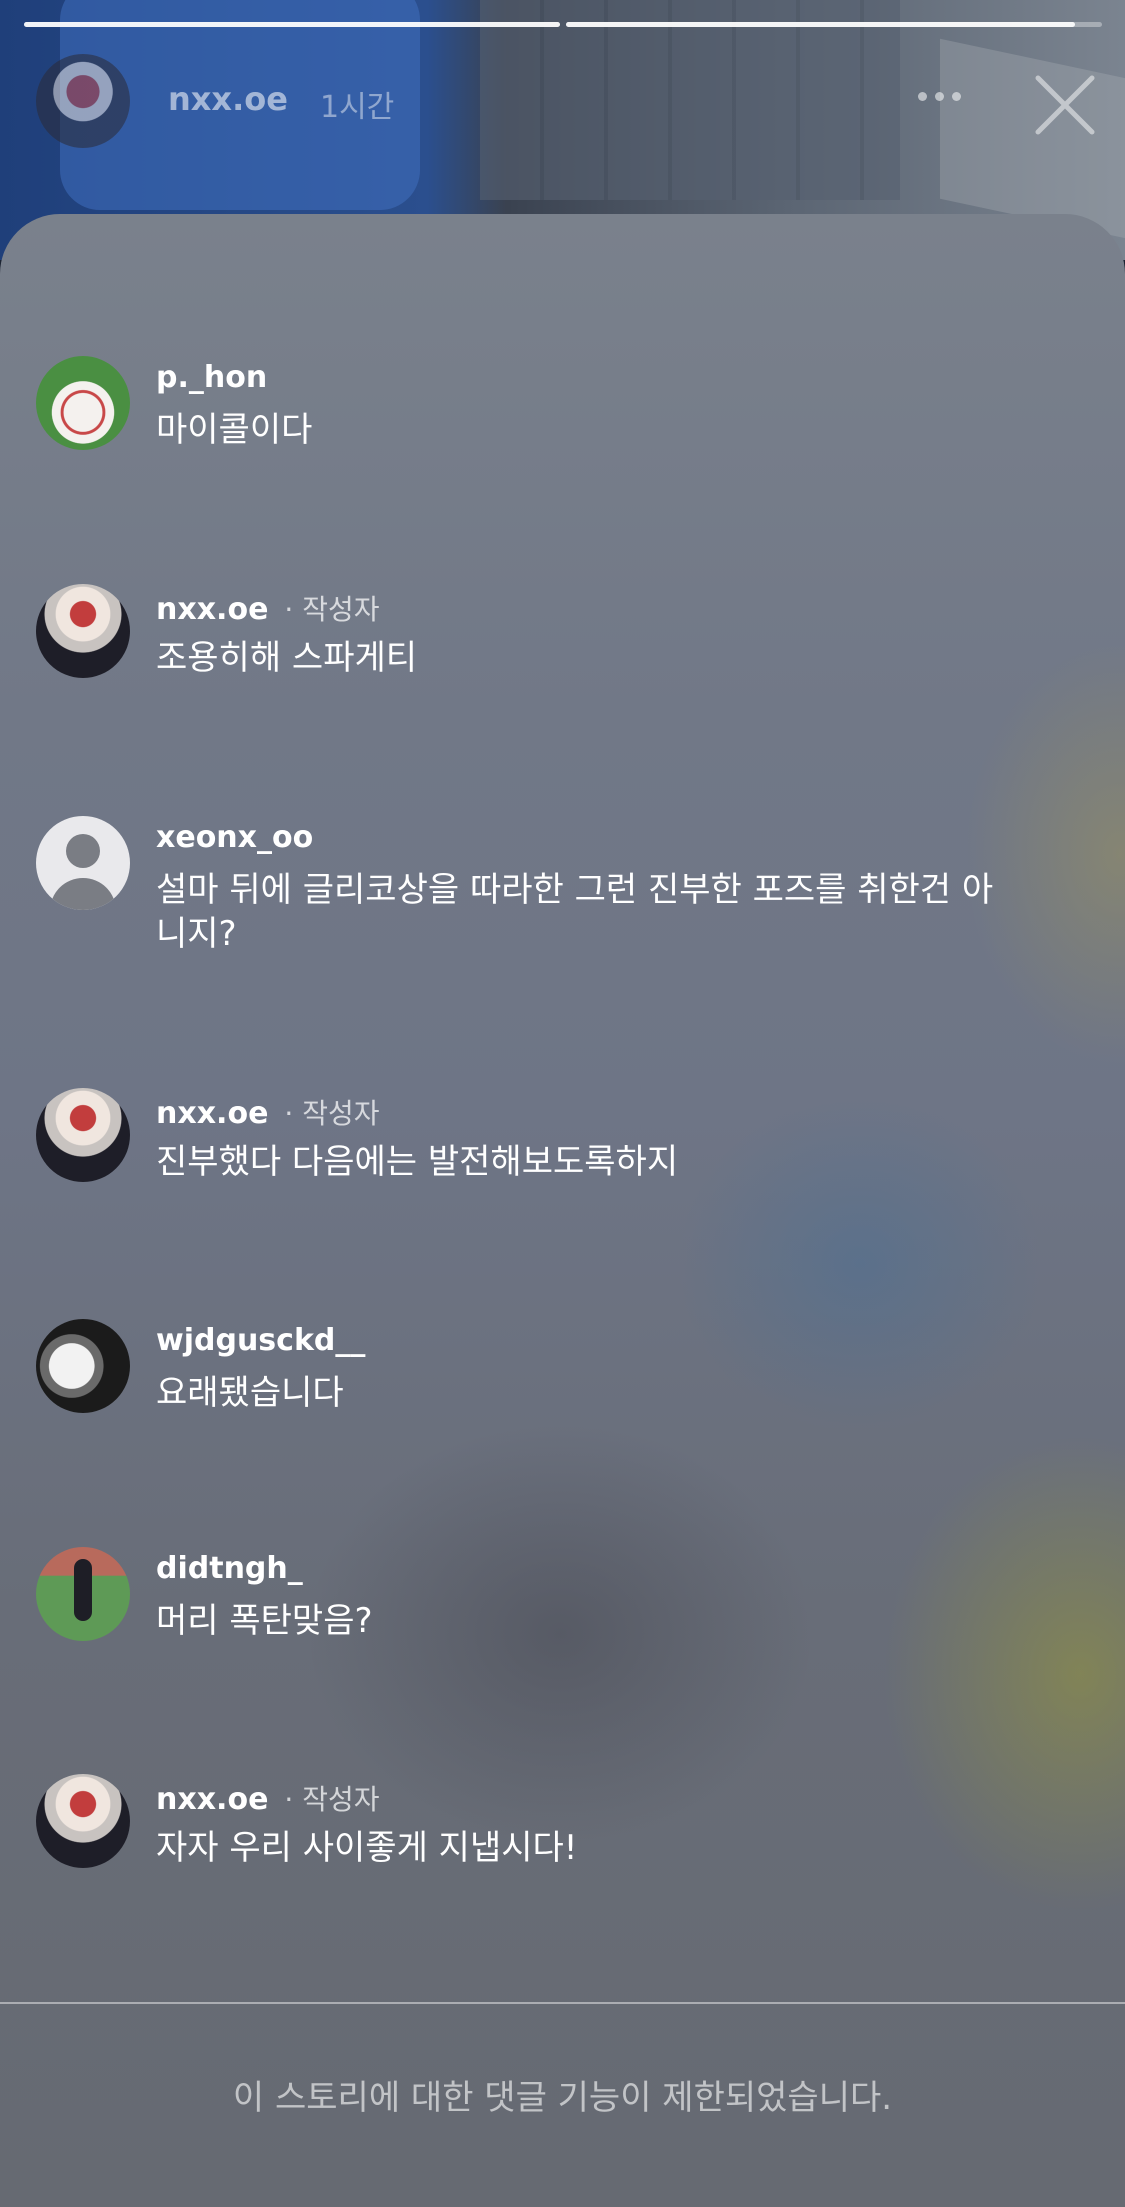 Image resolution: width=1125 pixels, height=2207 pixels. I want to click on comment-header: xeonx_oo, so click(234, 837).